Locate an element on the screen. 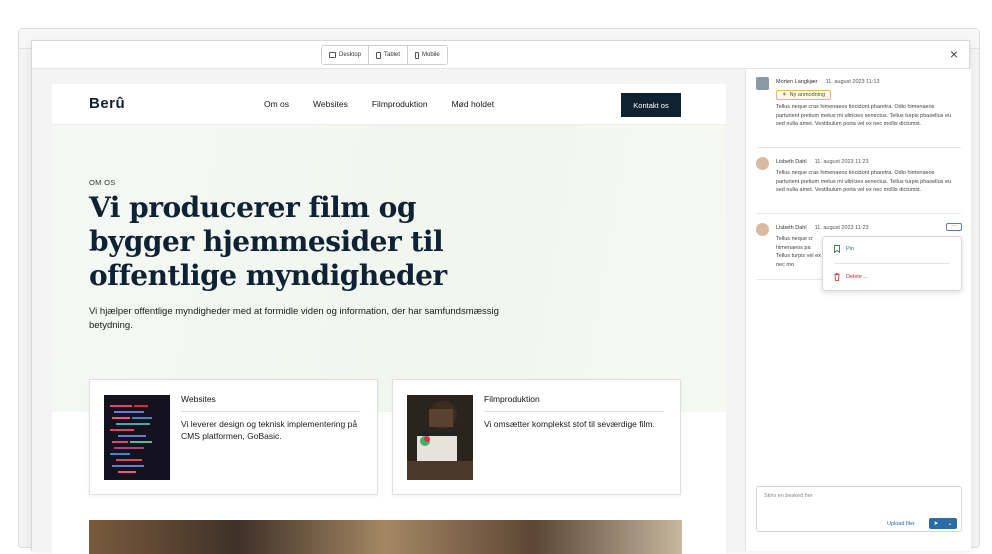  nav-link-filmproduktion: Filmproduktion is located at coordinates (400, 104).